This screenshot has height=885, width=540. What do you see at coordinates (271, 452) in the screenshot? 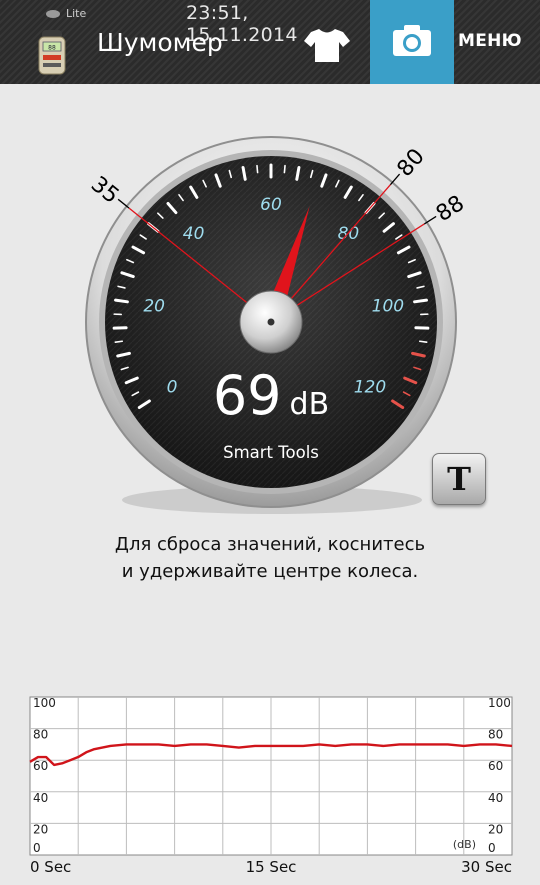
I see `gauge-brand: Smart Tools` at bounding box center [271, 452].